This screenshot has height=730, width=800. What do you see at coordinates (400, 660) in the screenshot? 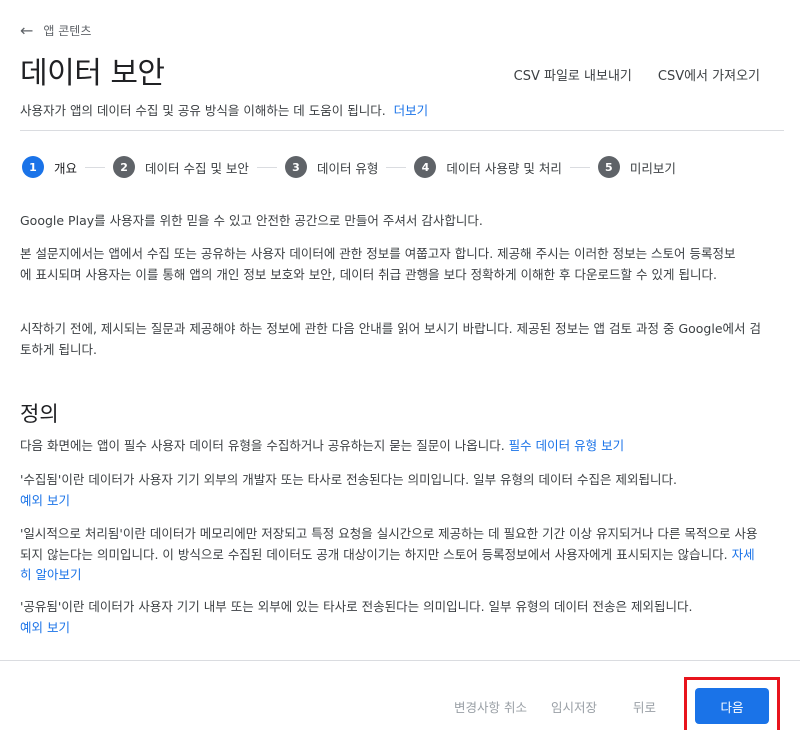
I see `footer-divider` at bounding box center [400, 660].